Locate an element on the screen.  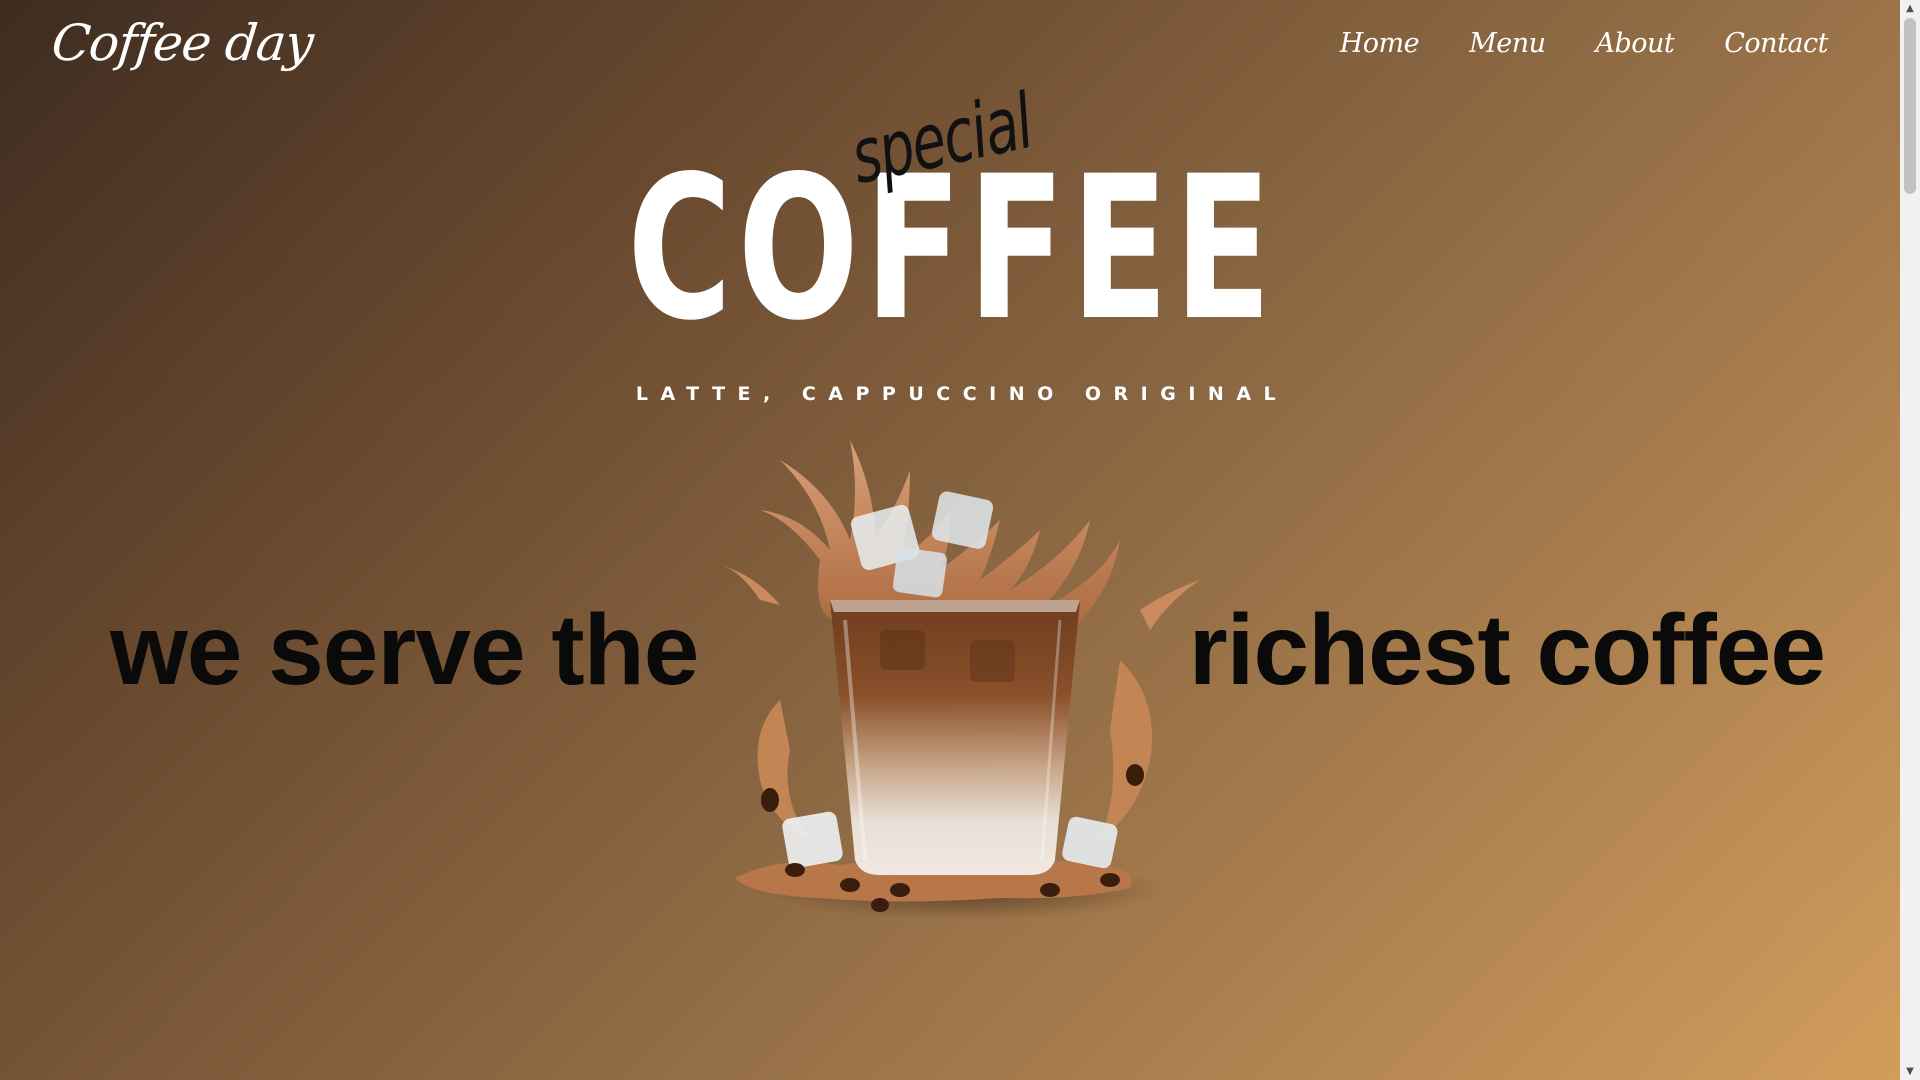
tagline-right: richest coffee is located at coordinates (1507, 650).